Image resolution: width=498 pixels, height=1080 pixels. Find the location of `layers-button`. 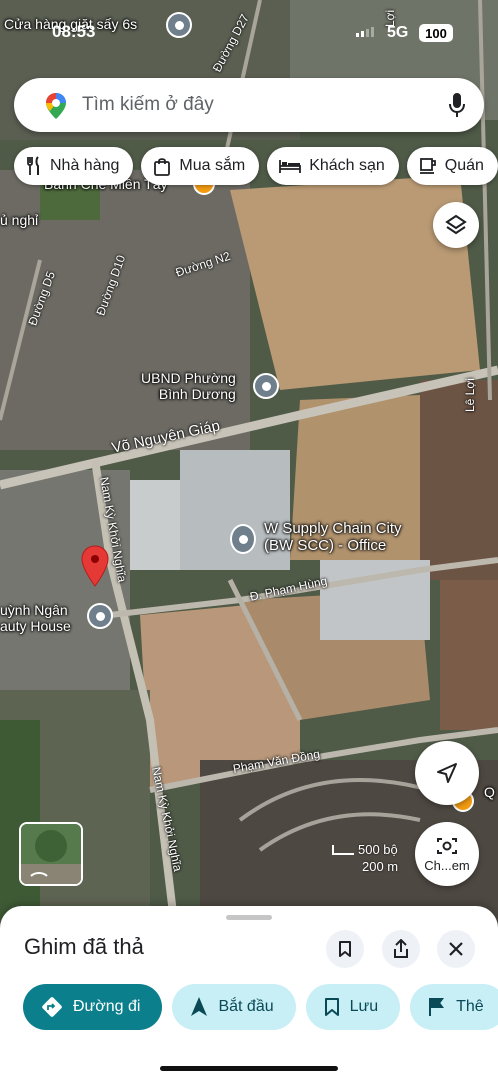

layers-button is located at coordinates (456, 225).